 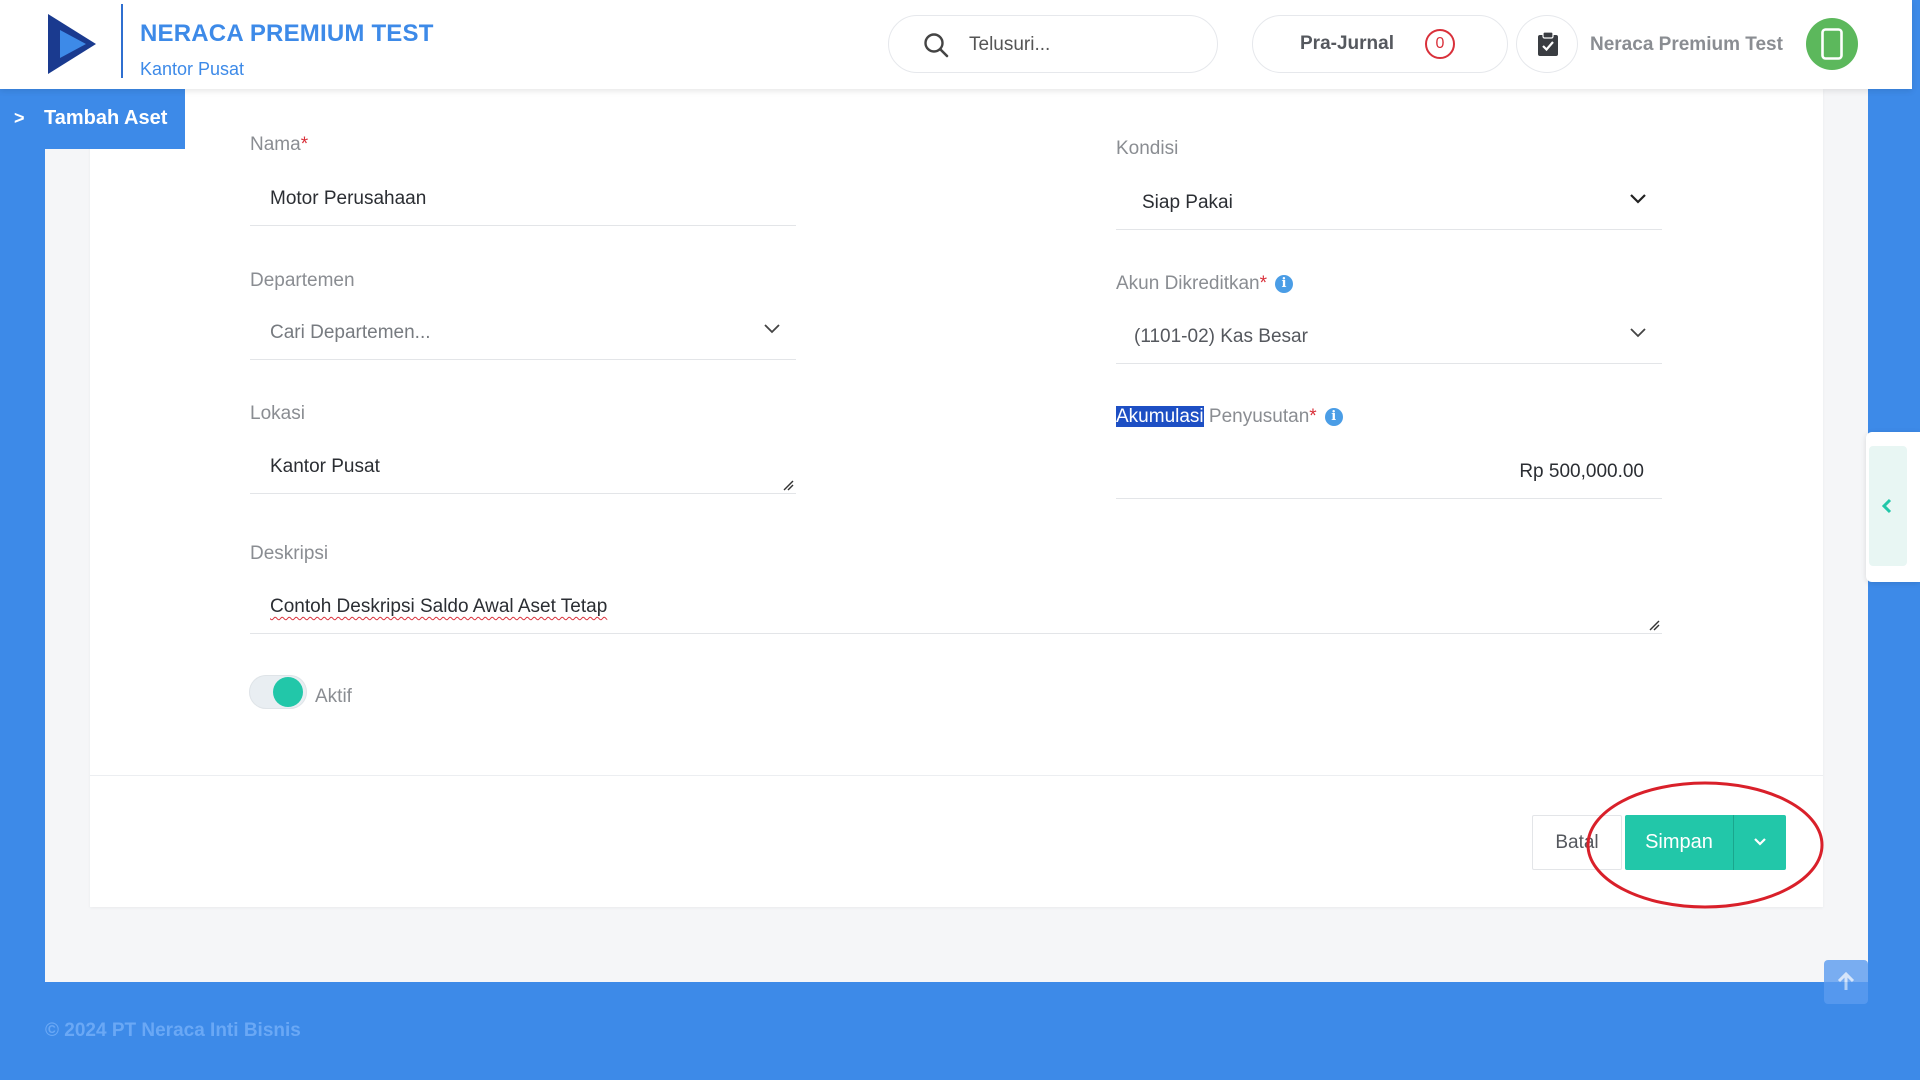 I want to click on clipboard-check-icon, so click(x=1548, y=43).